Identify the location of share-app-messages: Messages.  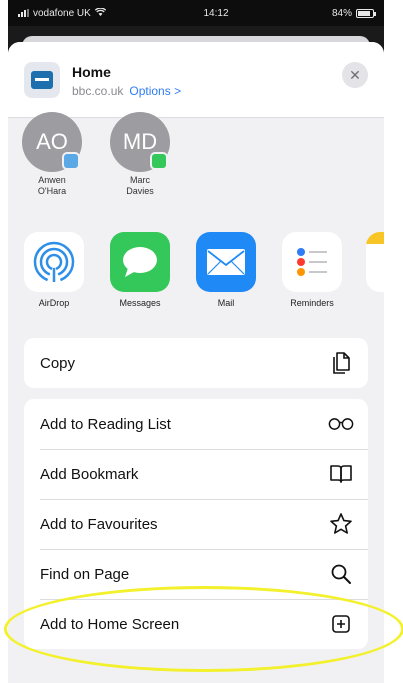
(140, 270).